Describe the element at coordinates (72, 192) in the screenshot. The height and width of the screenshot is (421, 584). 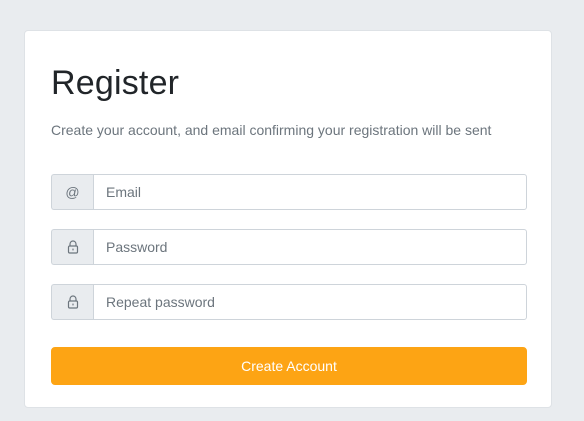
I see `at-sign-icon: @` at that location.